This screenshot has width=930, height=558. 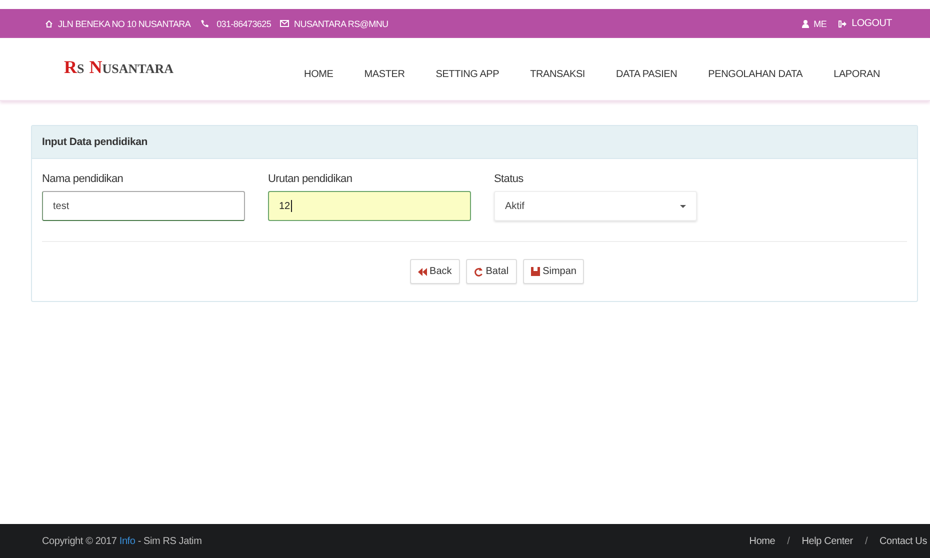 What do you see at coordinates (468, 74) in the screenshot?
I see `nav-link: SETTING APP` at bounding box center [468, 74].